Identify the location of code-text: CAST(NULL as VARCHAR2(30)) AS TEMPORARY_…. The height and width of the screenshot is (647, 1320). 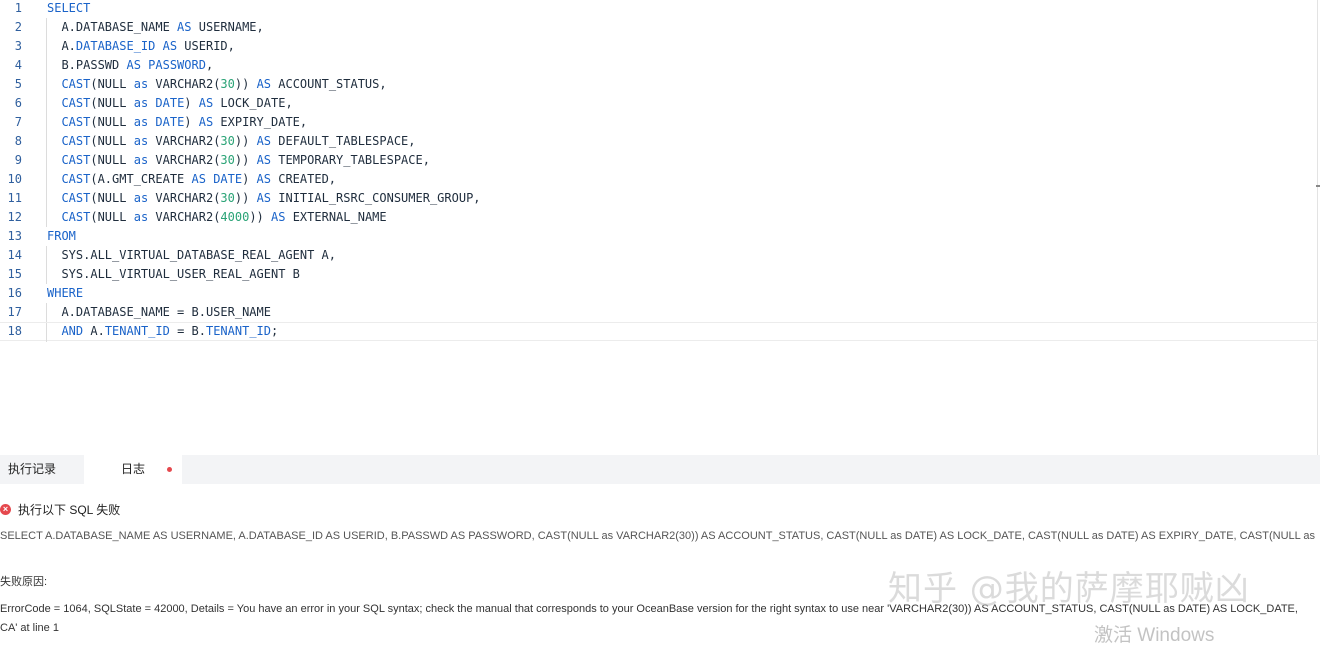
(238, 160).